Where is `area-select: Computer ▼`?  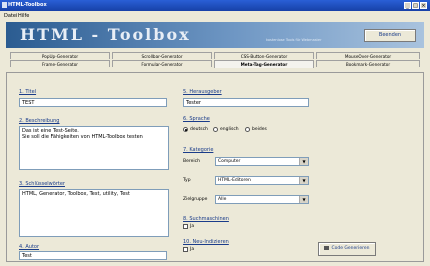
area-select: Computer ▼ is located at coordinates (262, 161).